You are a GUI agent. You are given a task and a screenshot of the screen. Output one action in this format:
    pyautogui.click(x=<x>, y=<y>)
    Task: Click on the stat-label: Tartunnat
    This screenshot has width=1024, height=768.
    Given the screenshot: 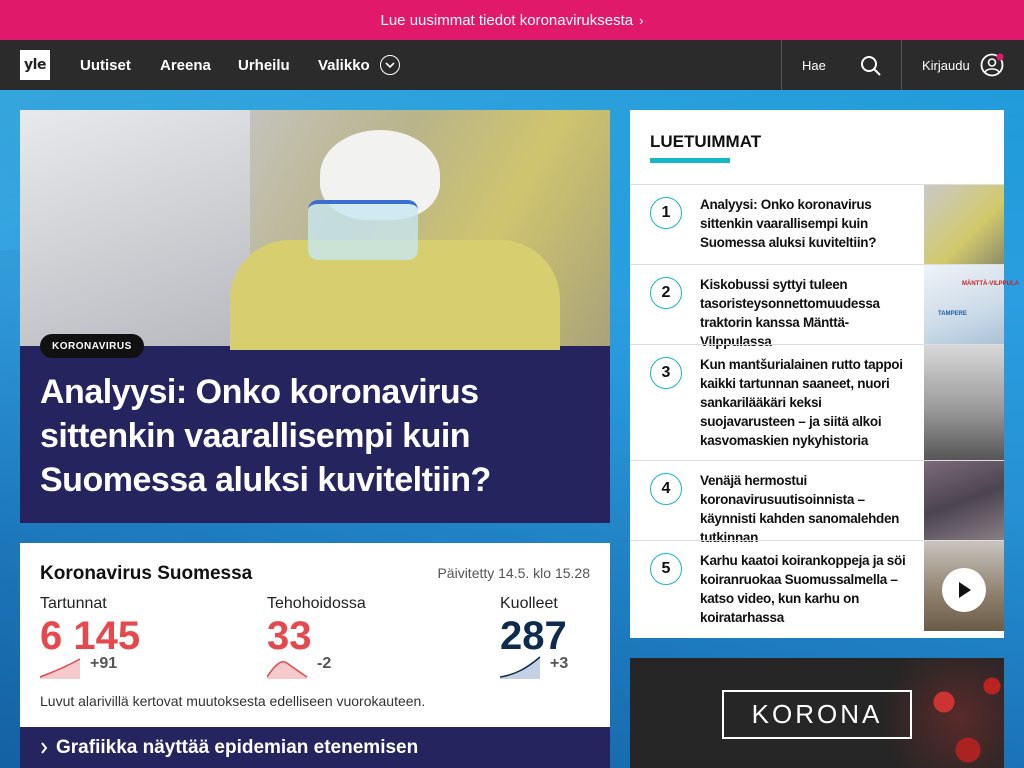 What is the action you would take?
    pyautogui.click(x=73, y=603)
    